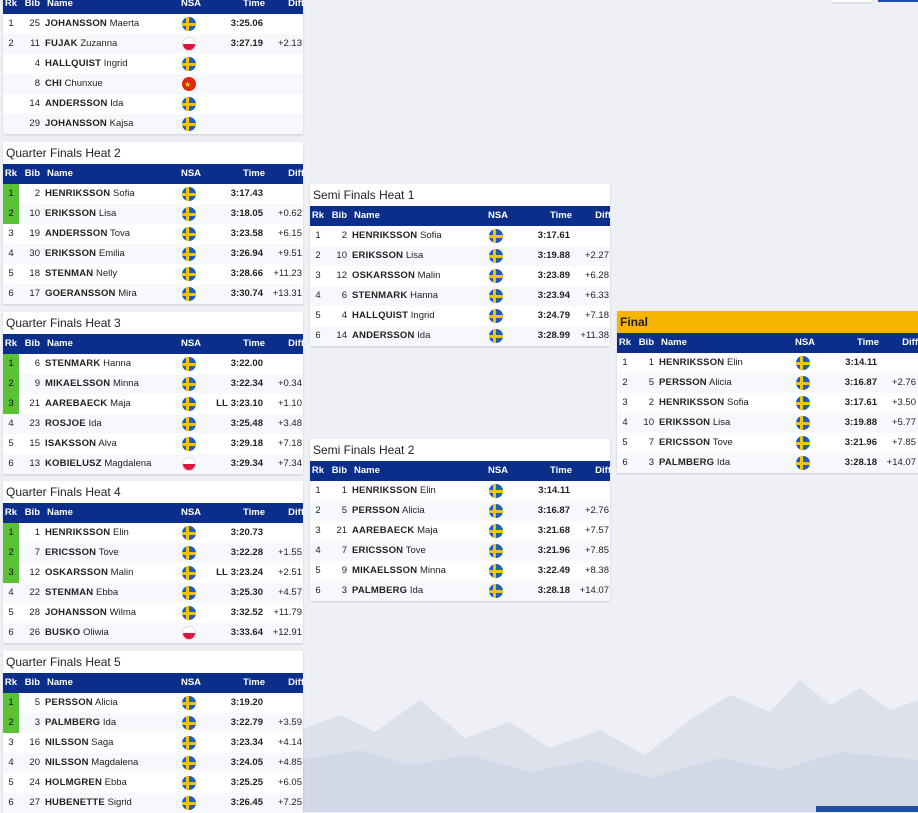 Image resolution: width=918 pixels, height=813 pixels. I want to click on table-row: 4 22 STENMAN Ebba 3:25.30 +4.57, so click(153, 593).